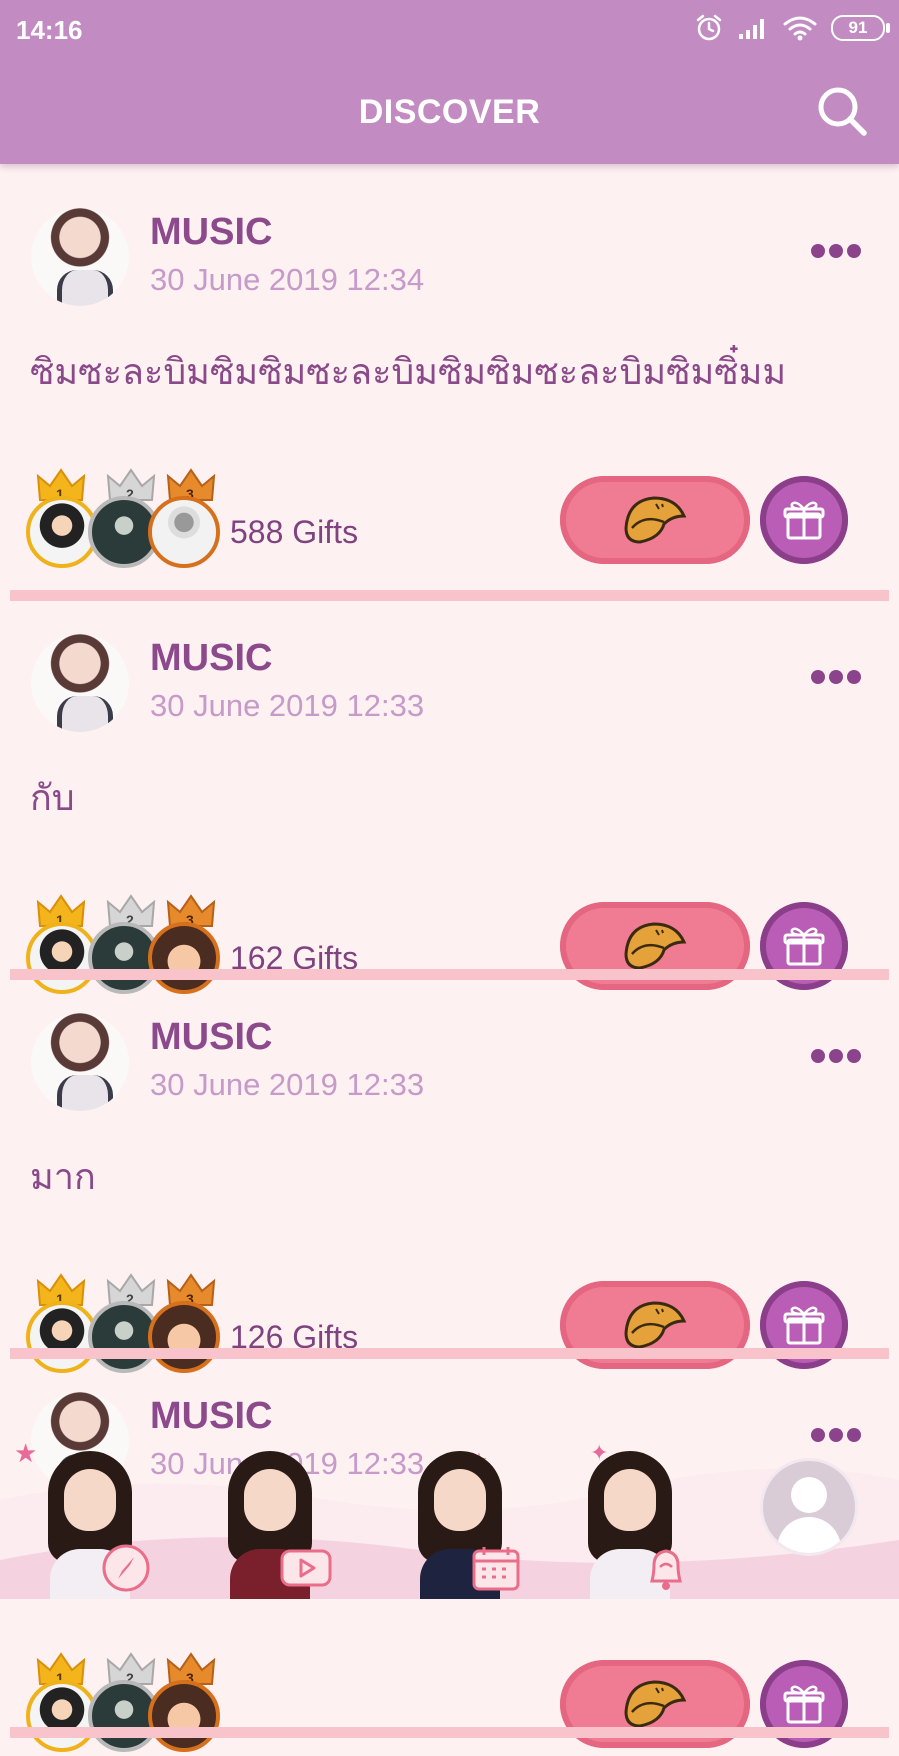 This screenshot has height=1756, width=899. Describe the element at coordinates (809, 1507) in the screenshot. I see `profile-icon` at that location.